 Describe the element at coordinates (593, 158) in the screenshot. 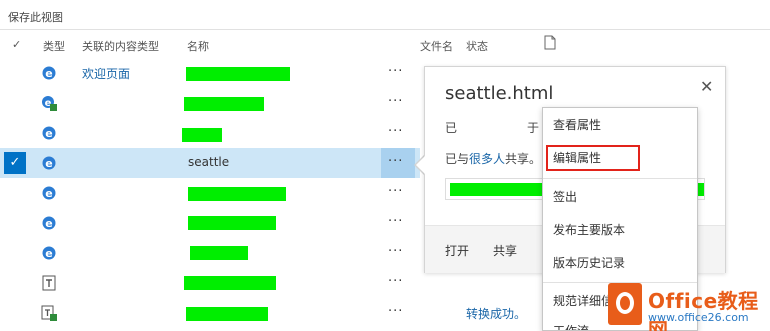

I see `menu-item-edit-properties: 编辑属性` at that location.